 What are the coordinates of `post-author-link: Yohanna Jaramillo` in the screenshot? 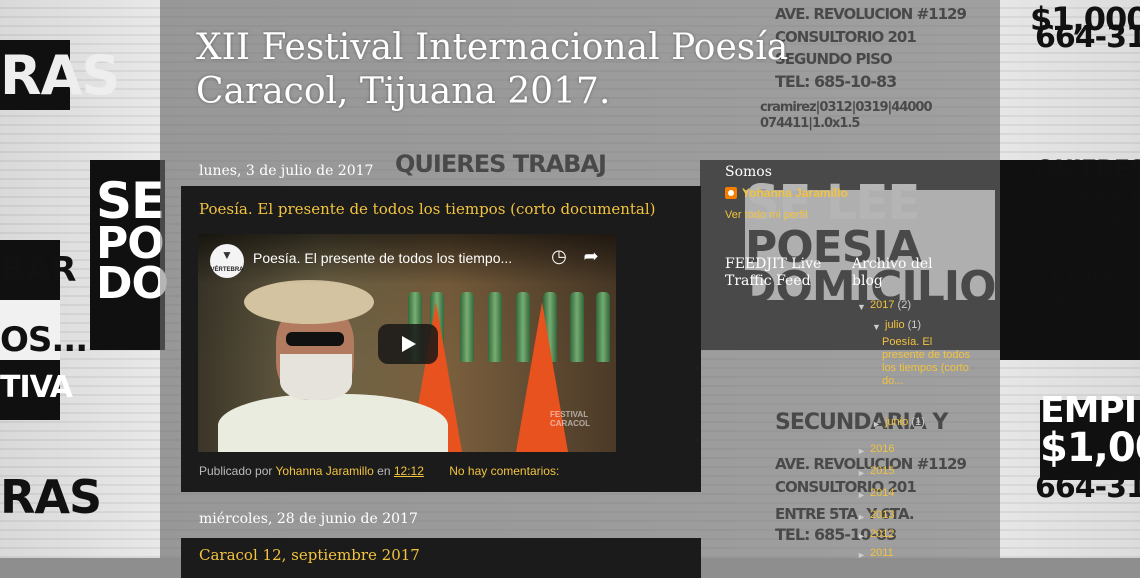 It's located at (325, 471).